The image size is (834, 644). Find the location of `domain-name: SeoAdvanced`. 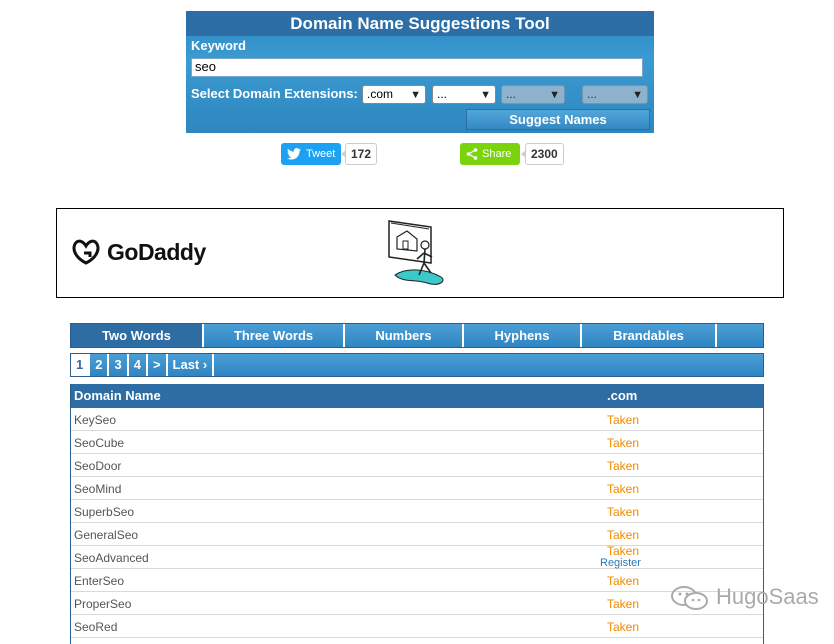

domain-name: SeoAdvanced is located at coordinates (111, 558).